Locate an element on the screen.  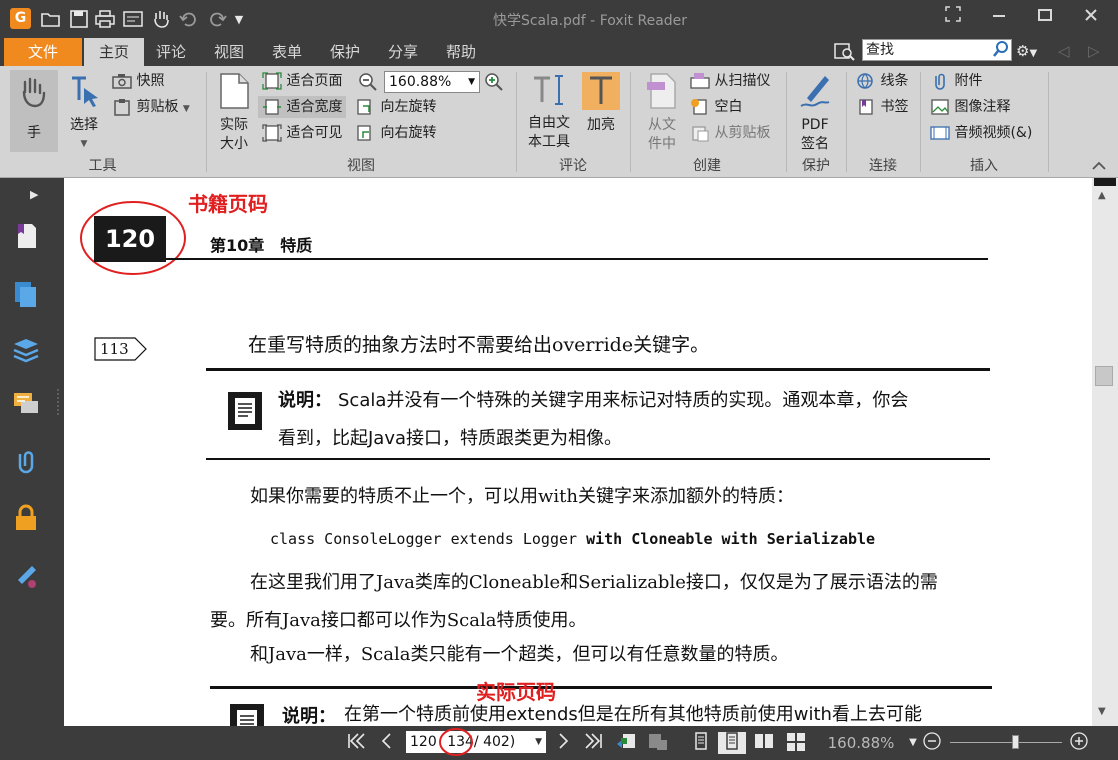
continuous-page-icon is located at coordinates (732, 743).